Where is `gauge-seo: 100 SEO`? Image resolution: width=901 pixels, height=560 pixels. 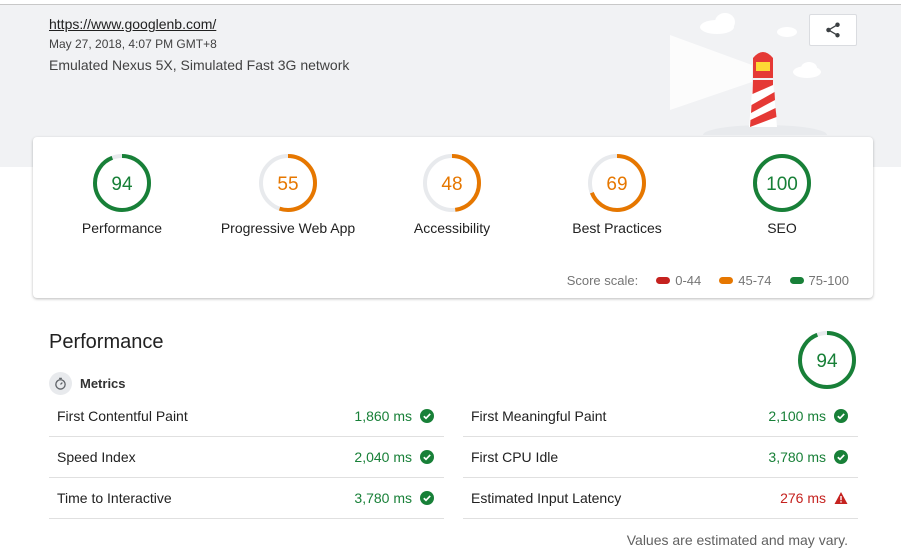
gauge-seo: 100 SEO is located at coordinates (782, 194).